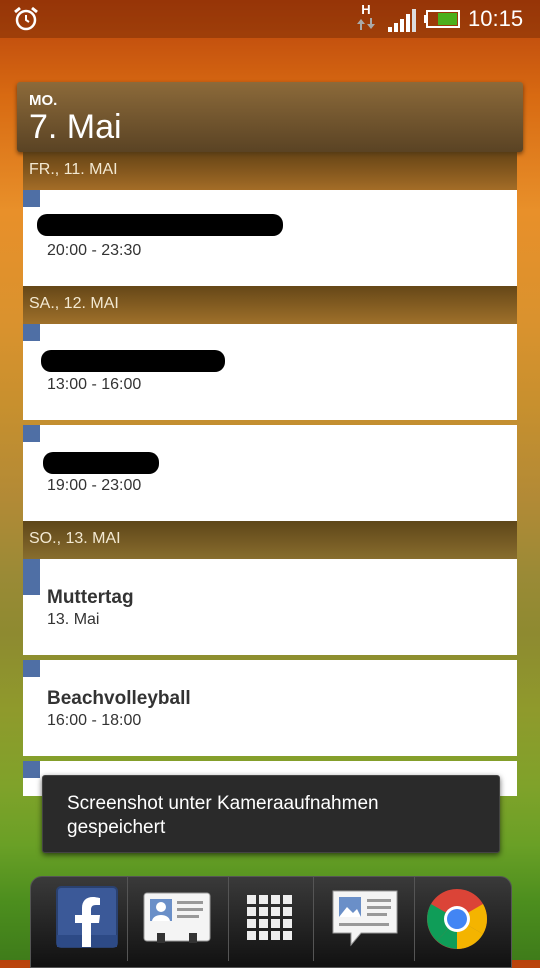 This screenshot has width=540, height=968. What do you see at coordinates (94, 250) in the screenshot?
I see `event-time: 20:00 - 23:30` at bounding box center [94, 250].